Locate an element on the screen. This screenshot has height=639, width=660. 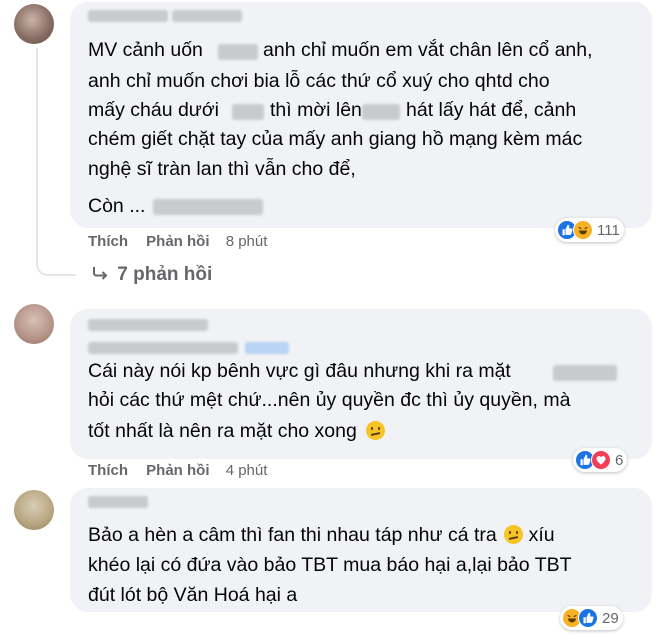
reaction-count: 29 is located at coordinates (610, 618).